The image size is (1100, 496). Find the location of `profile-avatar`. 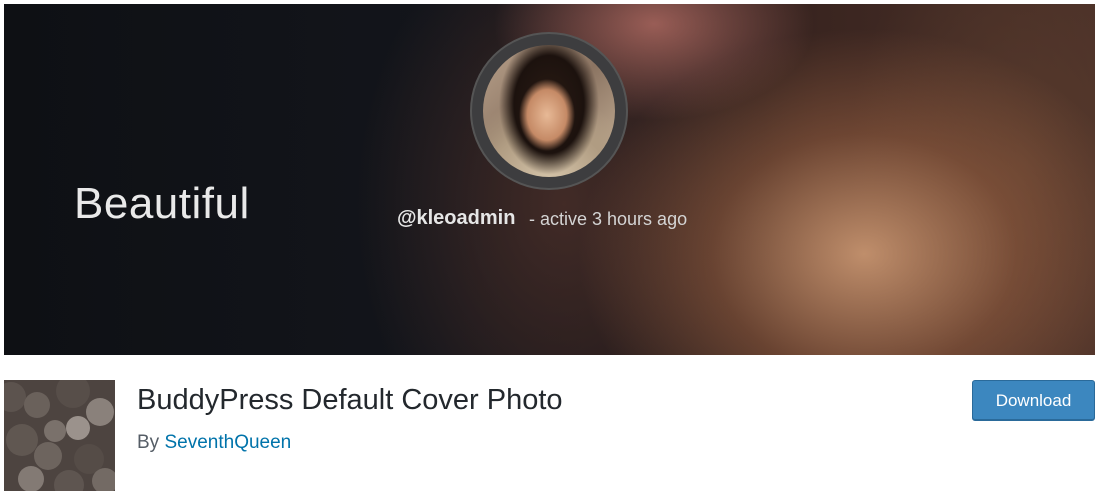

profile-avatar is located at coordinates (549, 111).